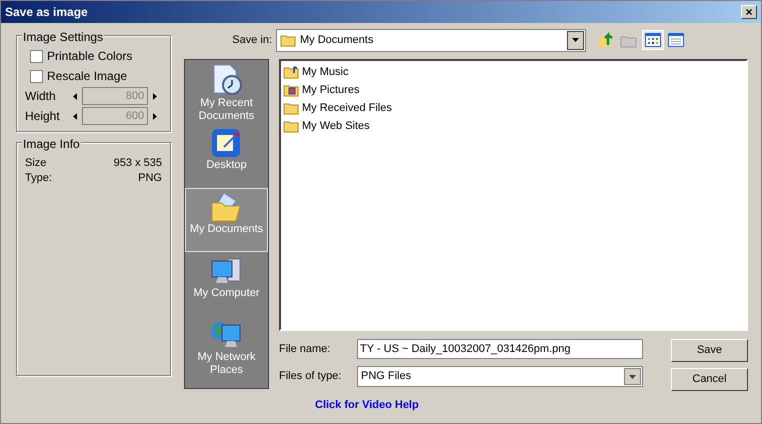  Describe the element at coordinates (46, 12) in the screenshot. I see `window-title: Save as image` at that location.